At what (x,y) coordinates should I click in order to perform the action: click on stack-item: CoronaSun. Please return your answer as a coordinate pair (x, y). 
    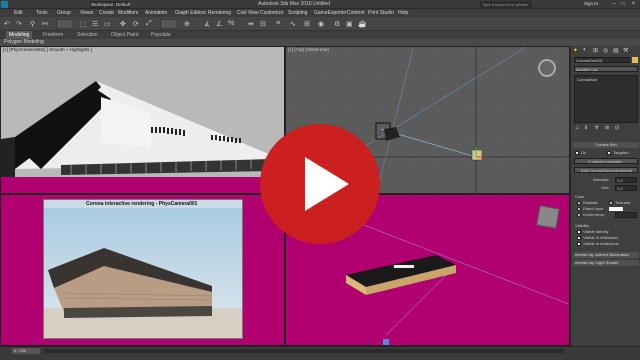
    Looking at the image, I should click on (587, 79).